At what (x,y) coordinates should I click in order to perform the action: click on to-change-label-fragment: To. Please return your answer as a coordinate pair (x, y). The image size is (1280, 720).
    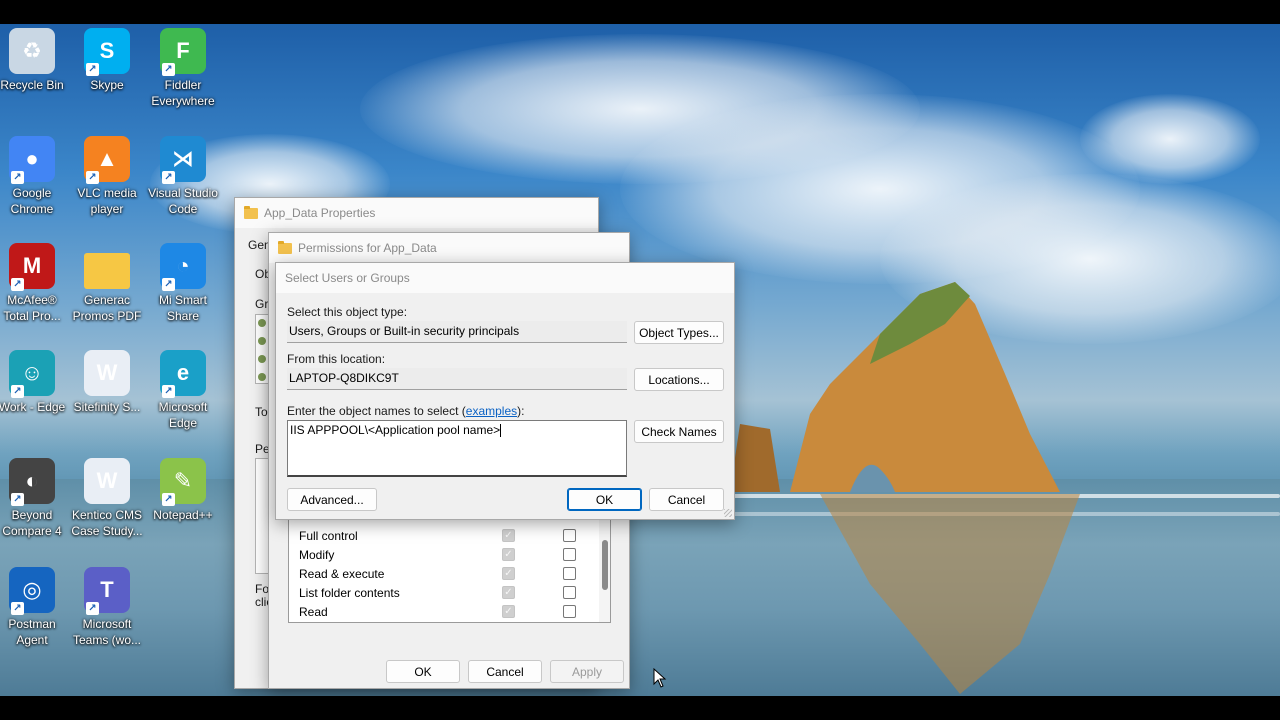
    Looking at the image, I should click on (261, 412).